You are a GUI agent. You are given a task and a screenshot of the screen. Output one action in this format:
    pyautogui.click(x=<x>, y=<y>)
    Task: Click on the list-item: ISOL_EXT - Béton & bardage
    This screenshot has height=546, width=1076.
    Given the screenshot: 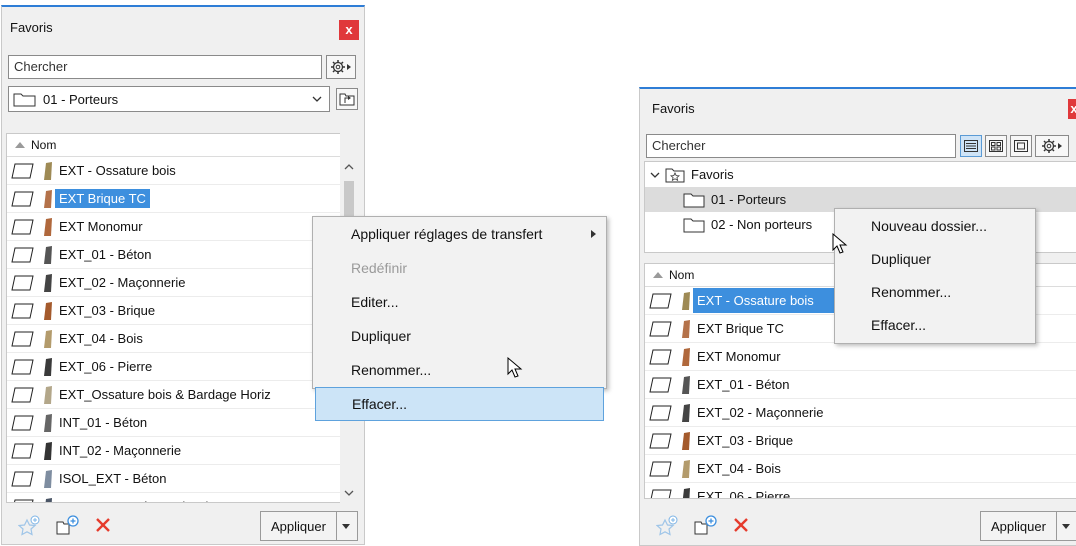 What is the action you would take?
    pyautogui.click(x=175, y=497)
    